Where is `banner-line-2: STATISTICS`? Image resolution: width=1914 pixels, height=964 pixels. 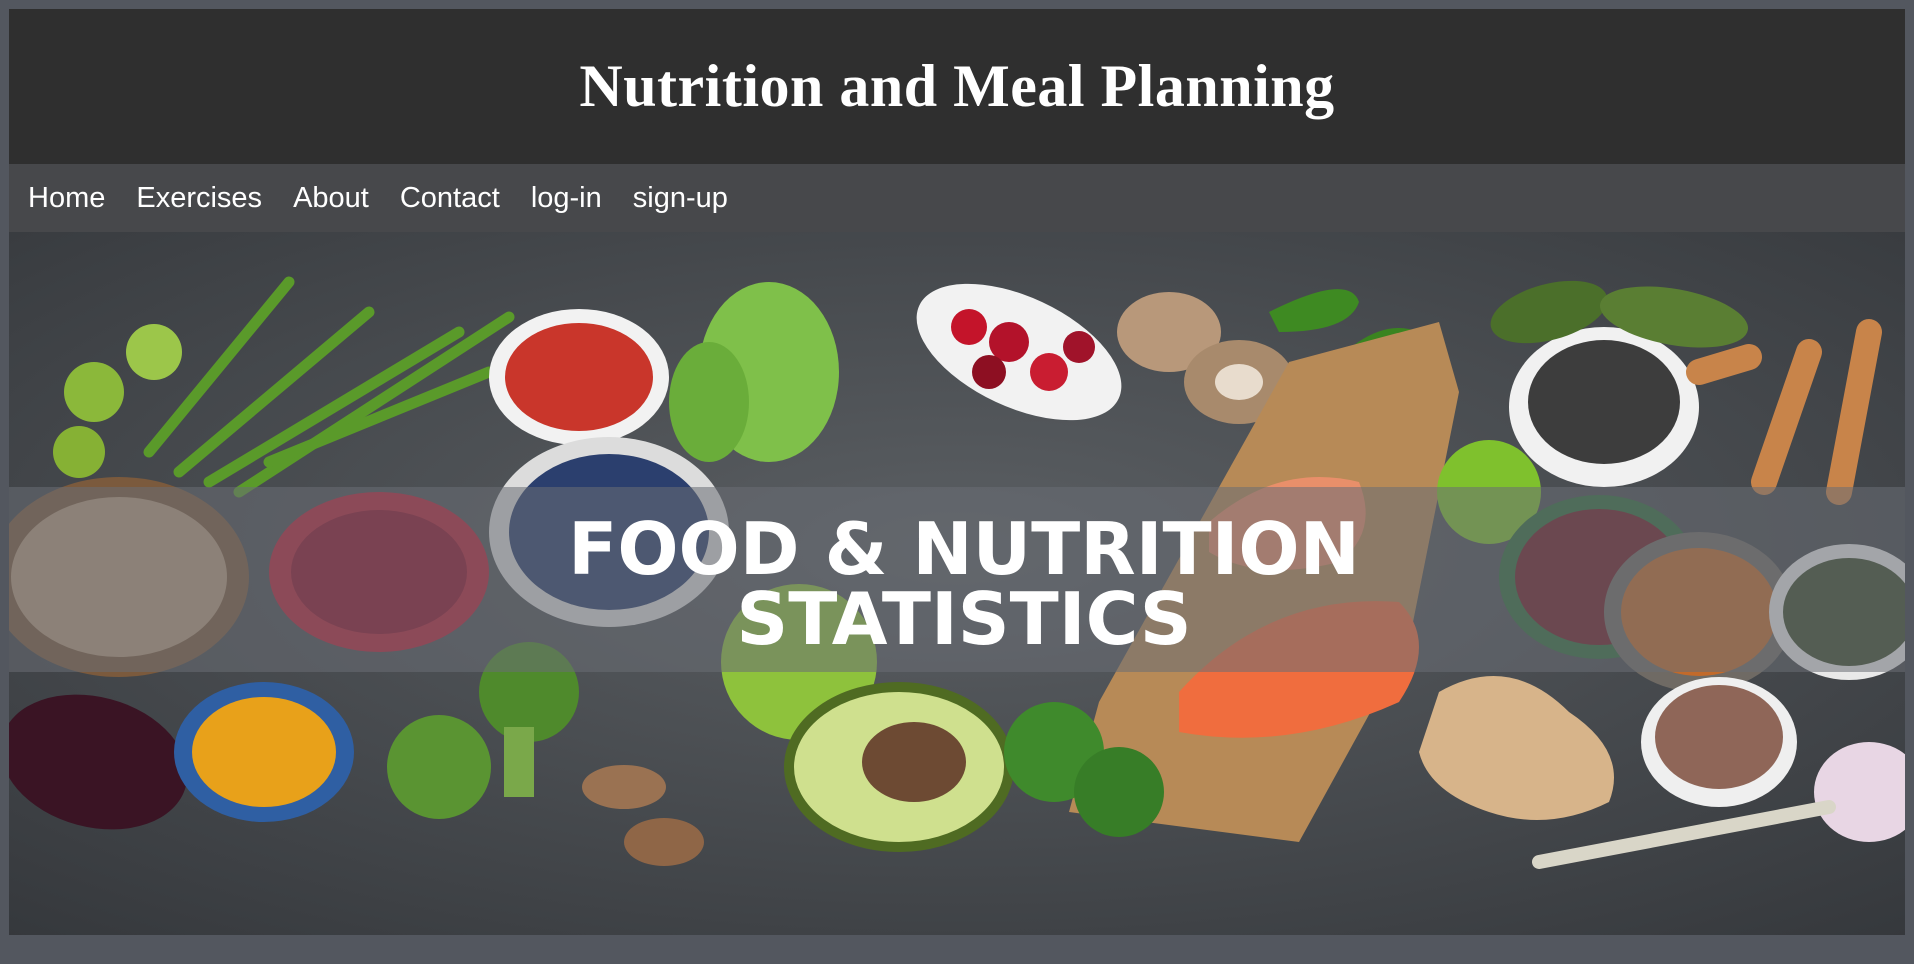 banner-line-2: STATISTICS is located at coordinates (963, 619).